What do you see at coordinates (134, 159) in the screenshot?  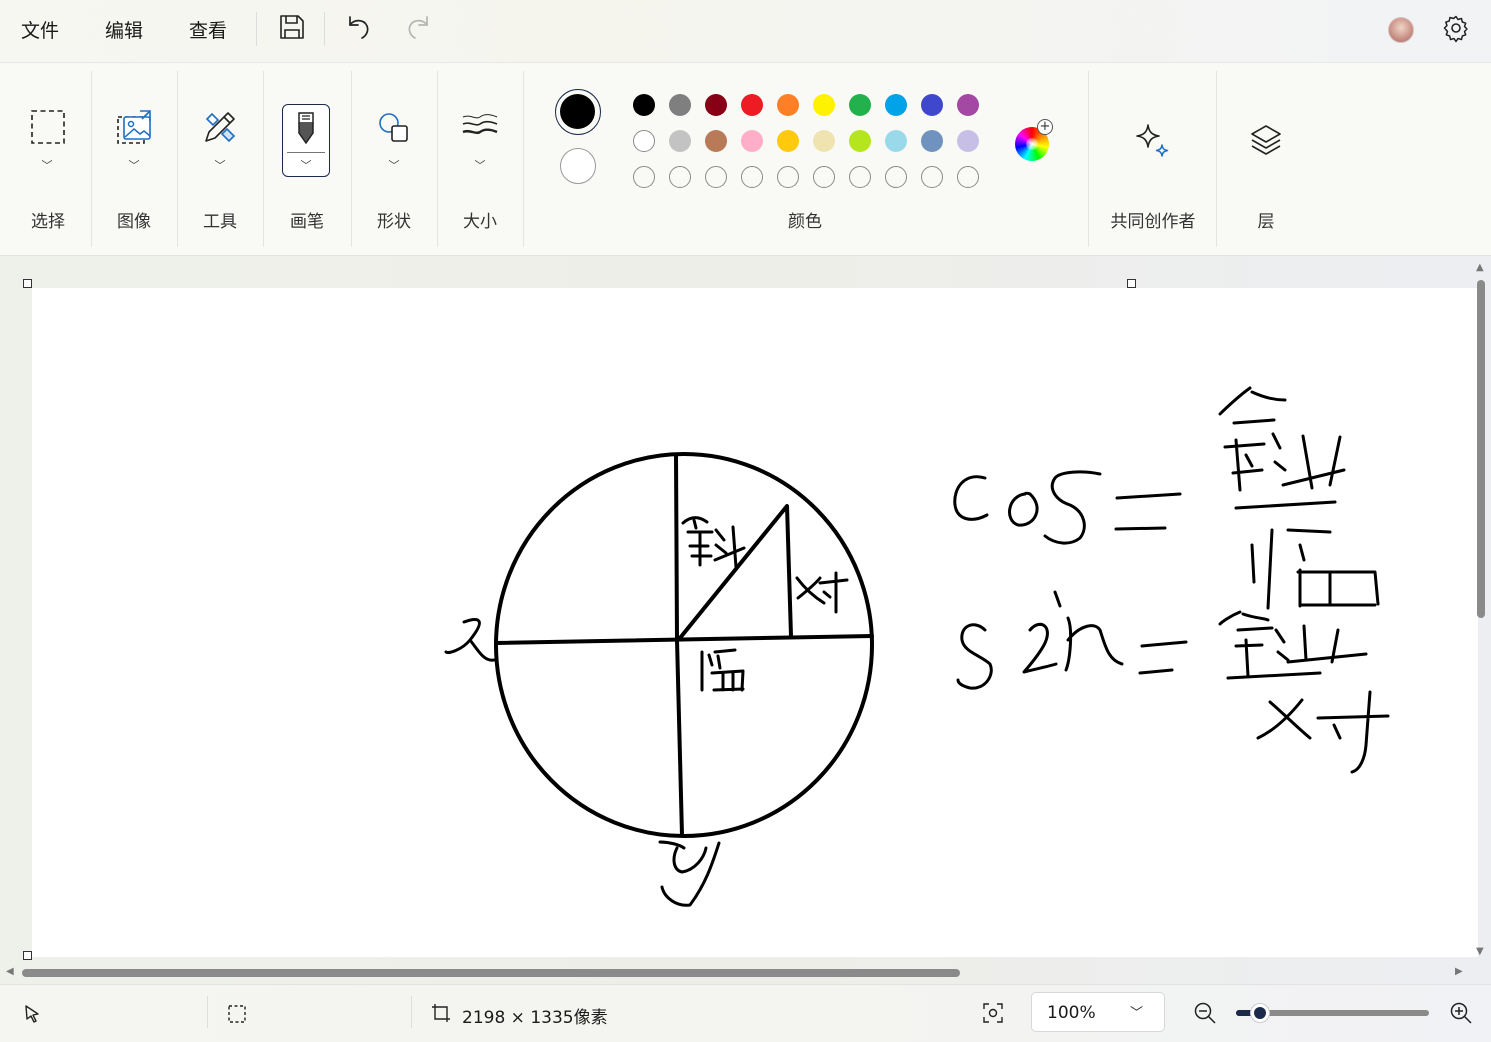 I see `image-tool-button: ﹀` at bounding box center [134, 159].